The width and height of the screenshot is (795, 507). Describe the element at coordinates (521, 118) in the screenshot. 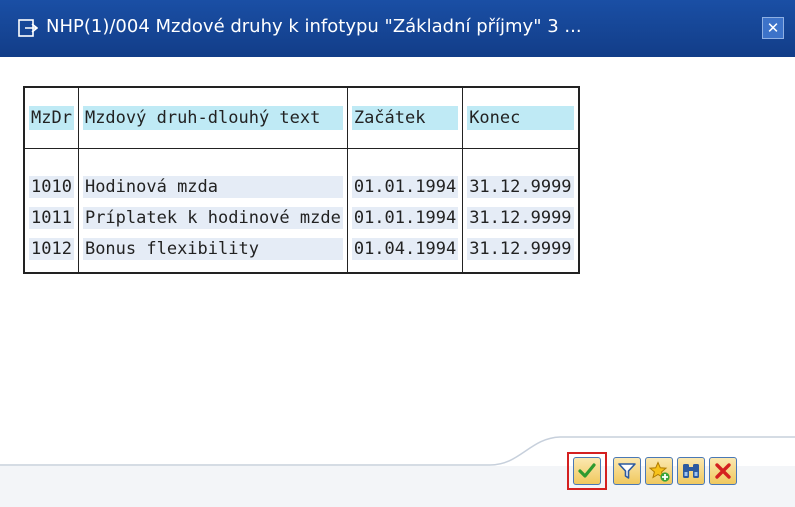

I see `column-header-end: Konec` at that location.